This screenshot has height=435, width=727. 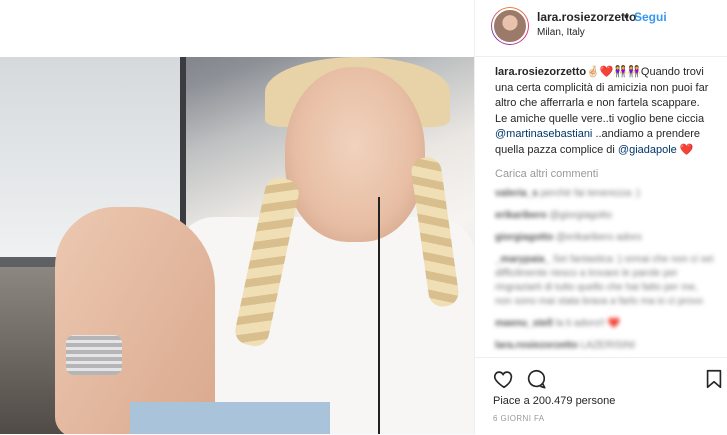 What do you see at coordinates (543, 134) in the screenshot?
I see `mention-martinasebastiani: @martinasebastiani` at bounding box center [543, 134].